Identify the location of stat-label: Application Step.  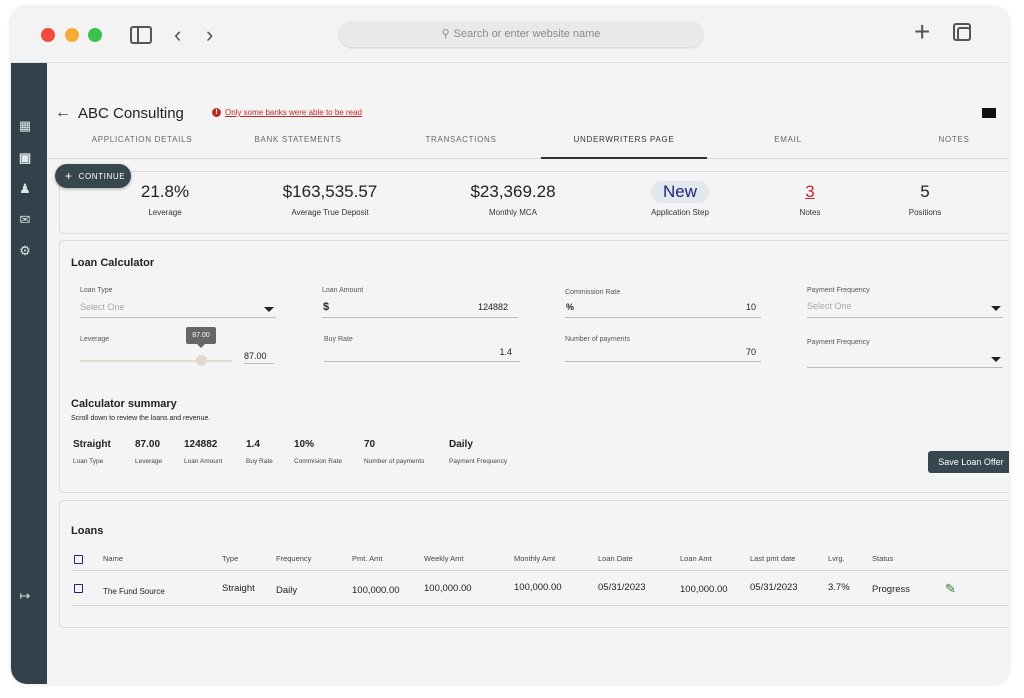
(680, 212).